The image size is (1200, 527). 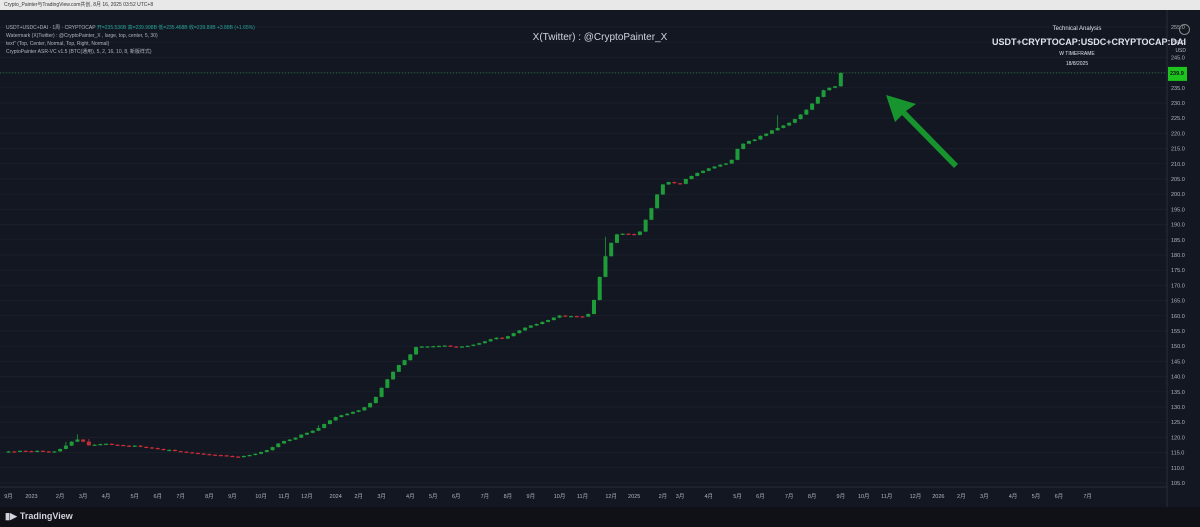 What do you see at coordinates (1178, 378) in the screenshot?
I see `price-tick-label: 140.0` at bounding box center [1178, 378].